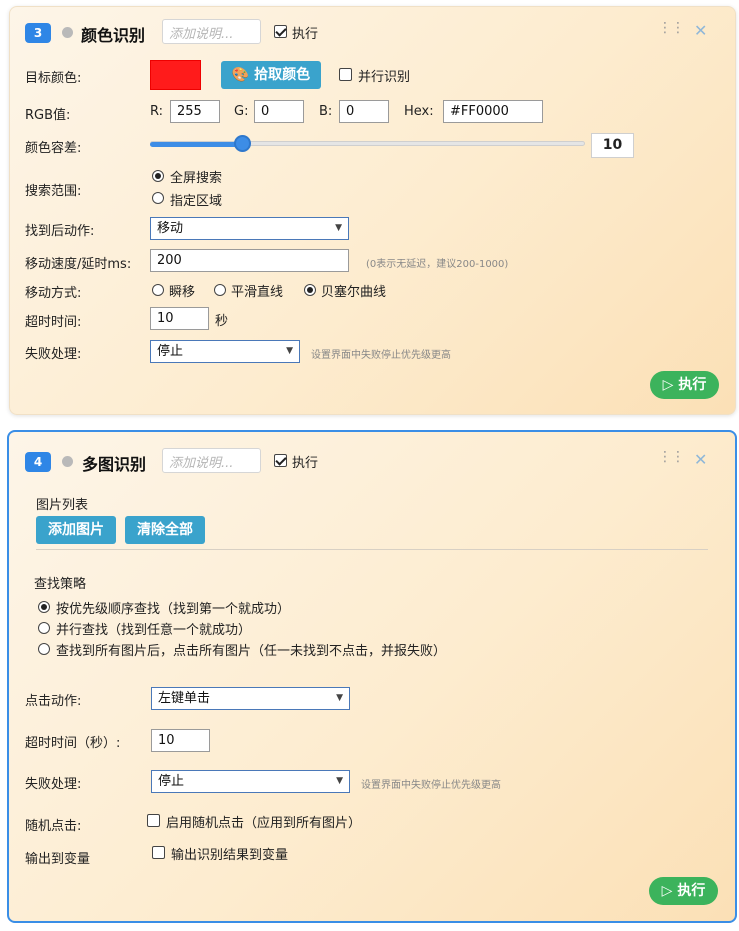  Describe the element at coordinates (279, 111) in the screenshot. I see `g-input: 0` at that location.